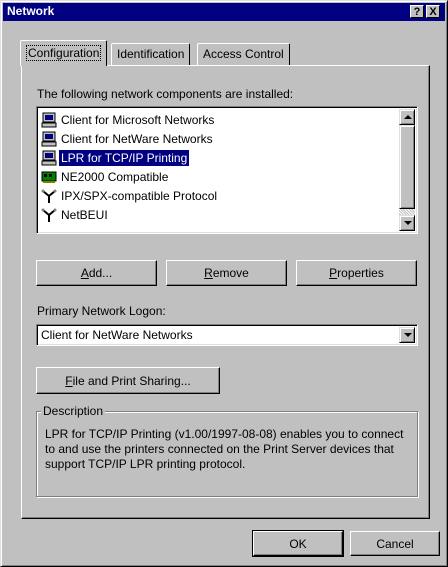  What do you see at coordinates (117, 335) in the screenshot?
I see `logon-select-value: Client for NetWare Networks` at bounding box center [117, 335].